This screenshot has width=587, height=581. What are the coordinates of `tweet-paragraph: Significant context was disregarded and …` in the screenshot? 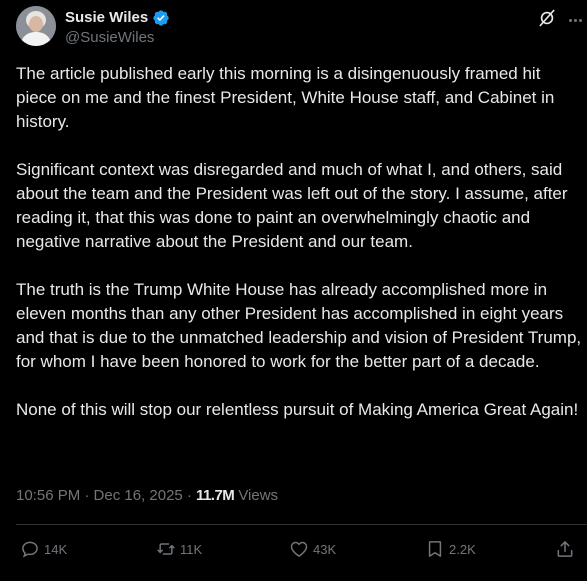 It's located at (292, 205).